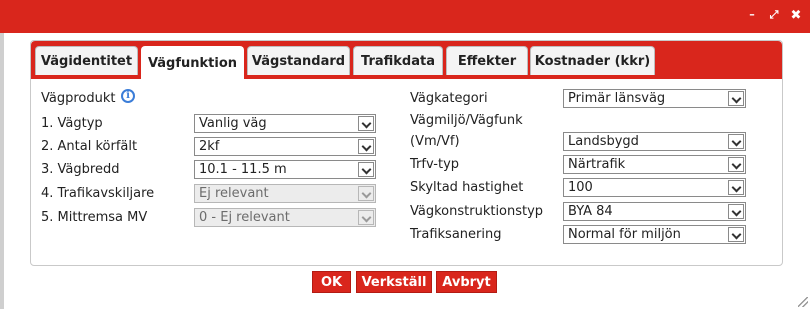 The height and width of the screenshot is (309, 810). What do you see at coordinates (128, 96) in the screenshot?
I see `info-icon: i` at bounding box center [128, 96].